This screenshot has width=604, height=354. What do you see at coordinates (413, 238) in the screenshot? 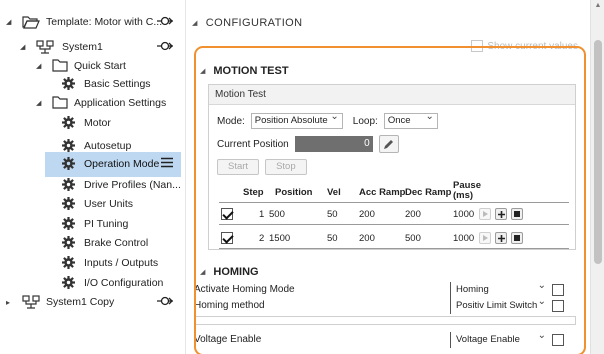
I see `dec-ramp-cell: 500` at bounding box center [413, 238].